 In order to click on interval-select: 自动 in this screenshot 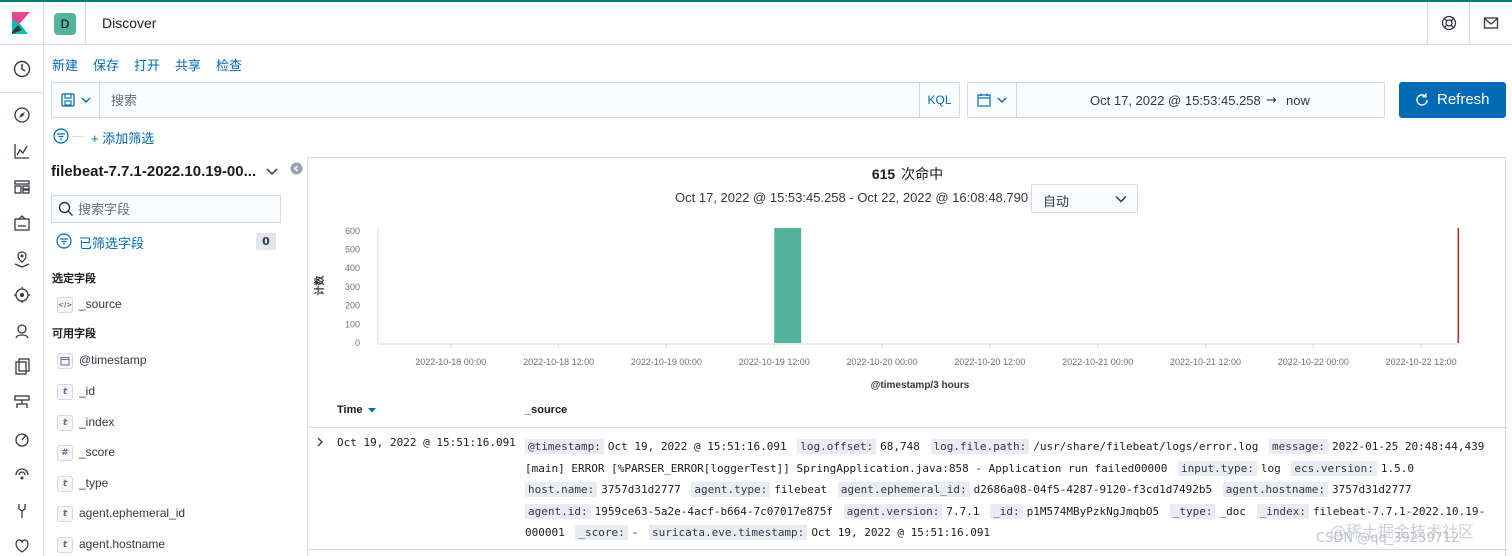, I will do `click(1084, 198)`.